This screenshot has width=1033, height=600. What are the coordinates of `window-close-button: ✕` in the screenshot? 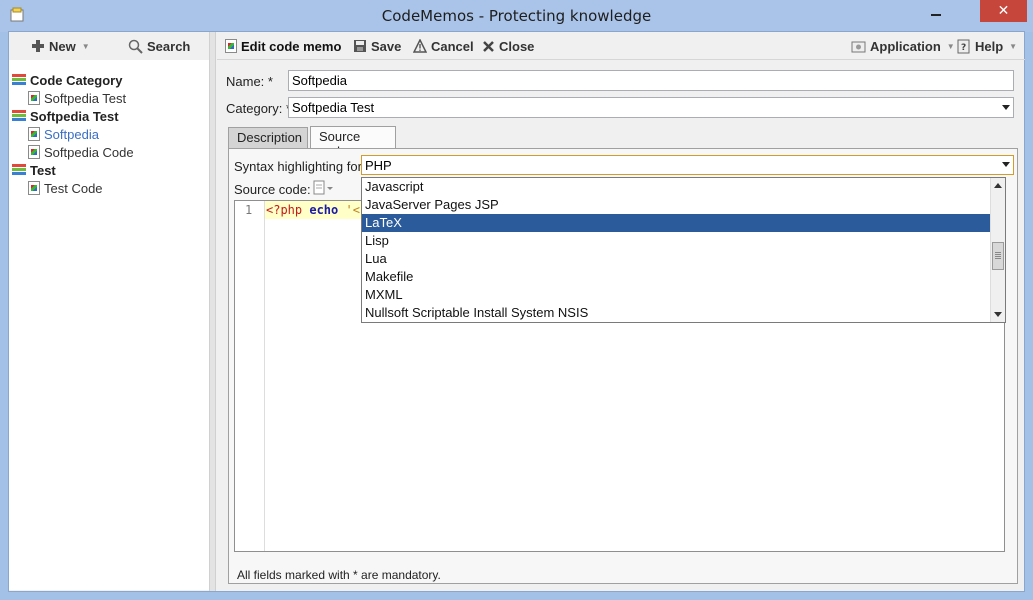 It's located at (1003, 11).